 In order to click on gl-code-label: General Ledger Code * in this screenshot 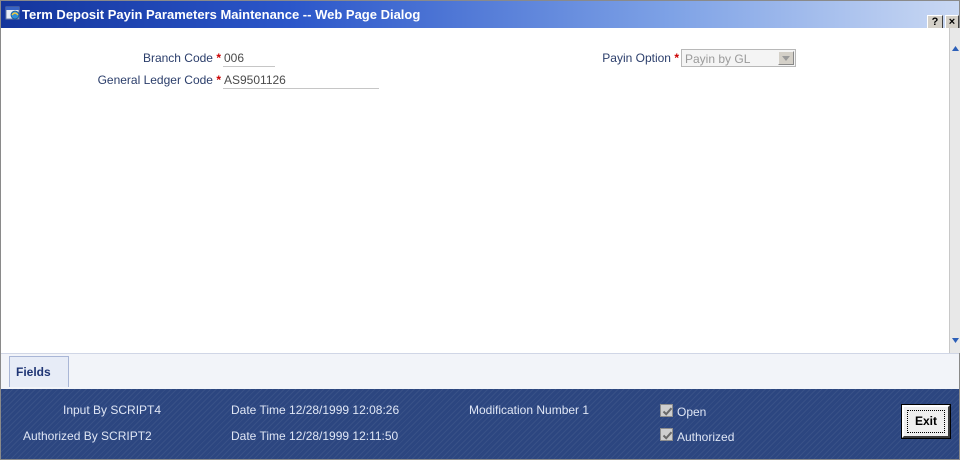, I will do `click(131, 80)`.